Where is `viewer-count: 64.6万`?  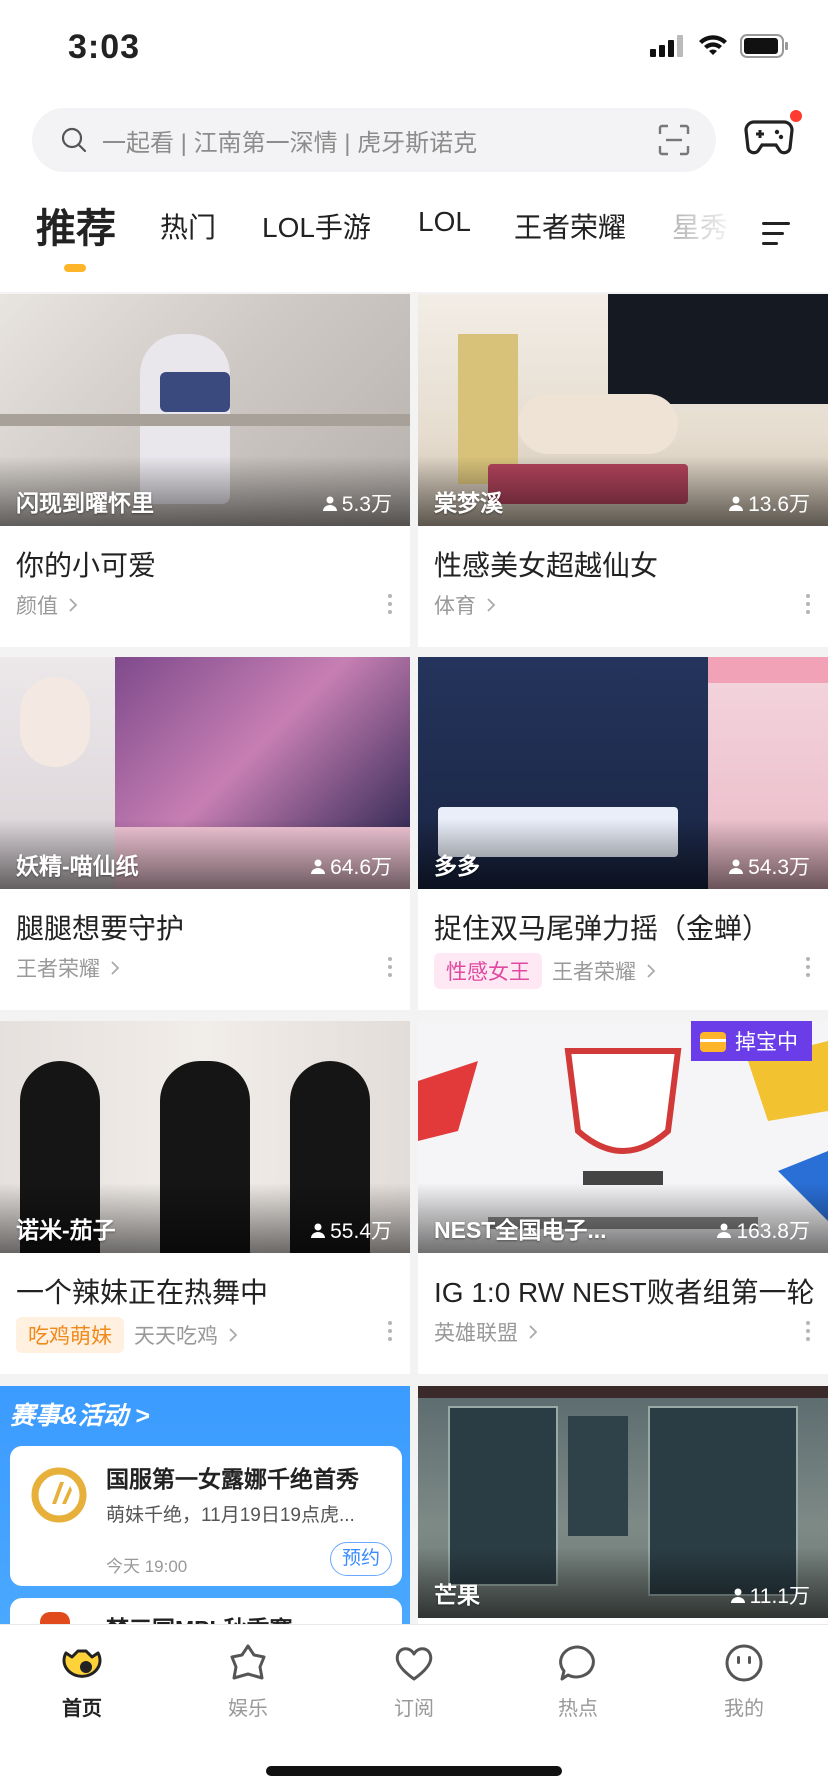
viewer-count: 64.6万 is located at coordinates (351, 866).